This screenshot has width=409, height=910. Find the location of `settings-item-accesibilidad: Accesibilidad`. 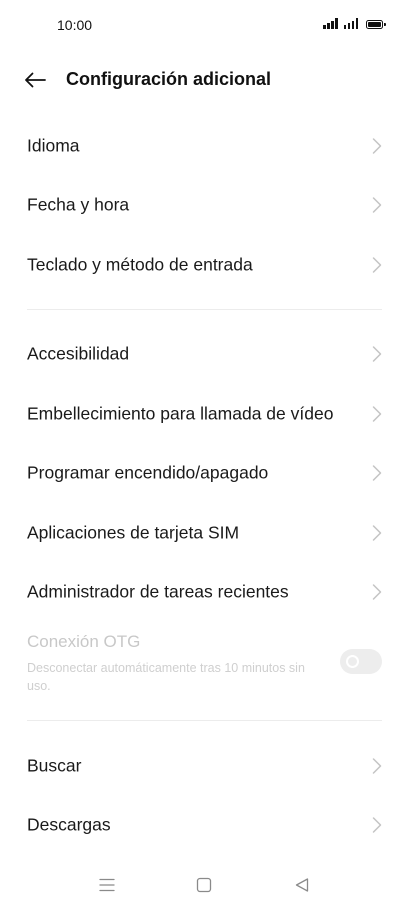

settings-item-accesibilidad: Accesibilidad is located at coordinates (204, 355).